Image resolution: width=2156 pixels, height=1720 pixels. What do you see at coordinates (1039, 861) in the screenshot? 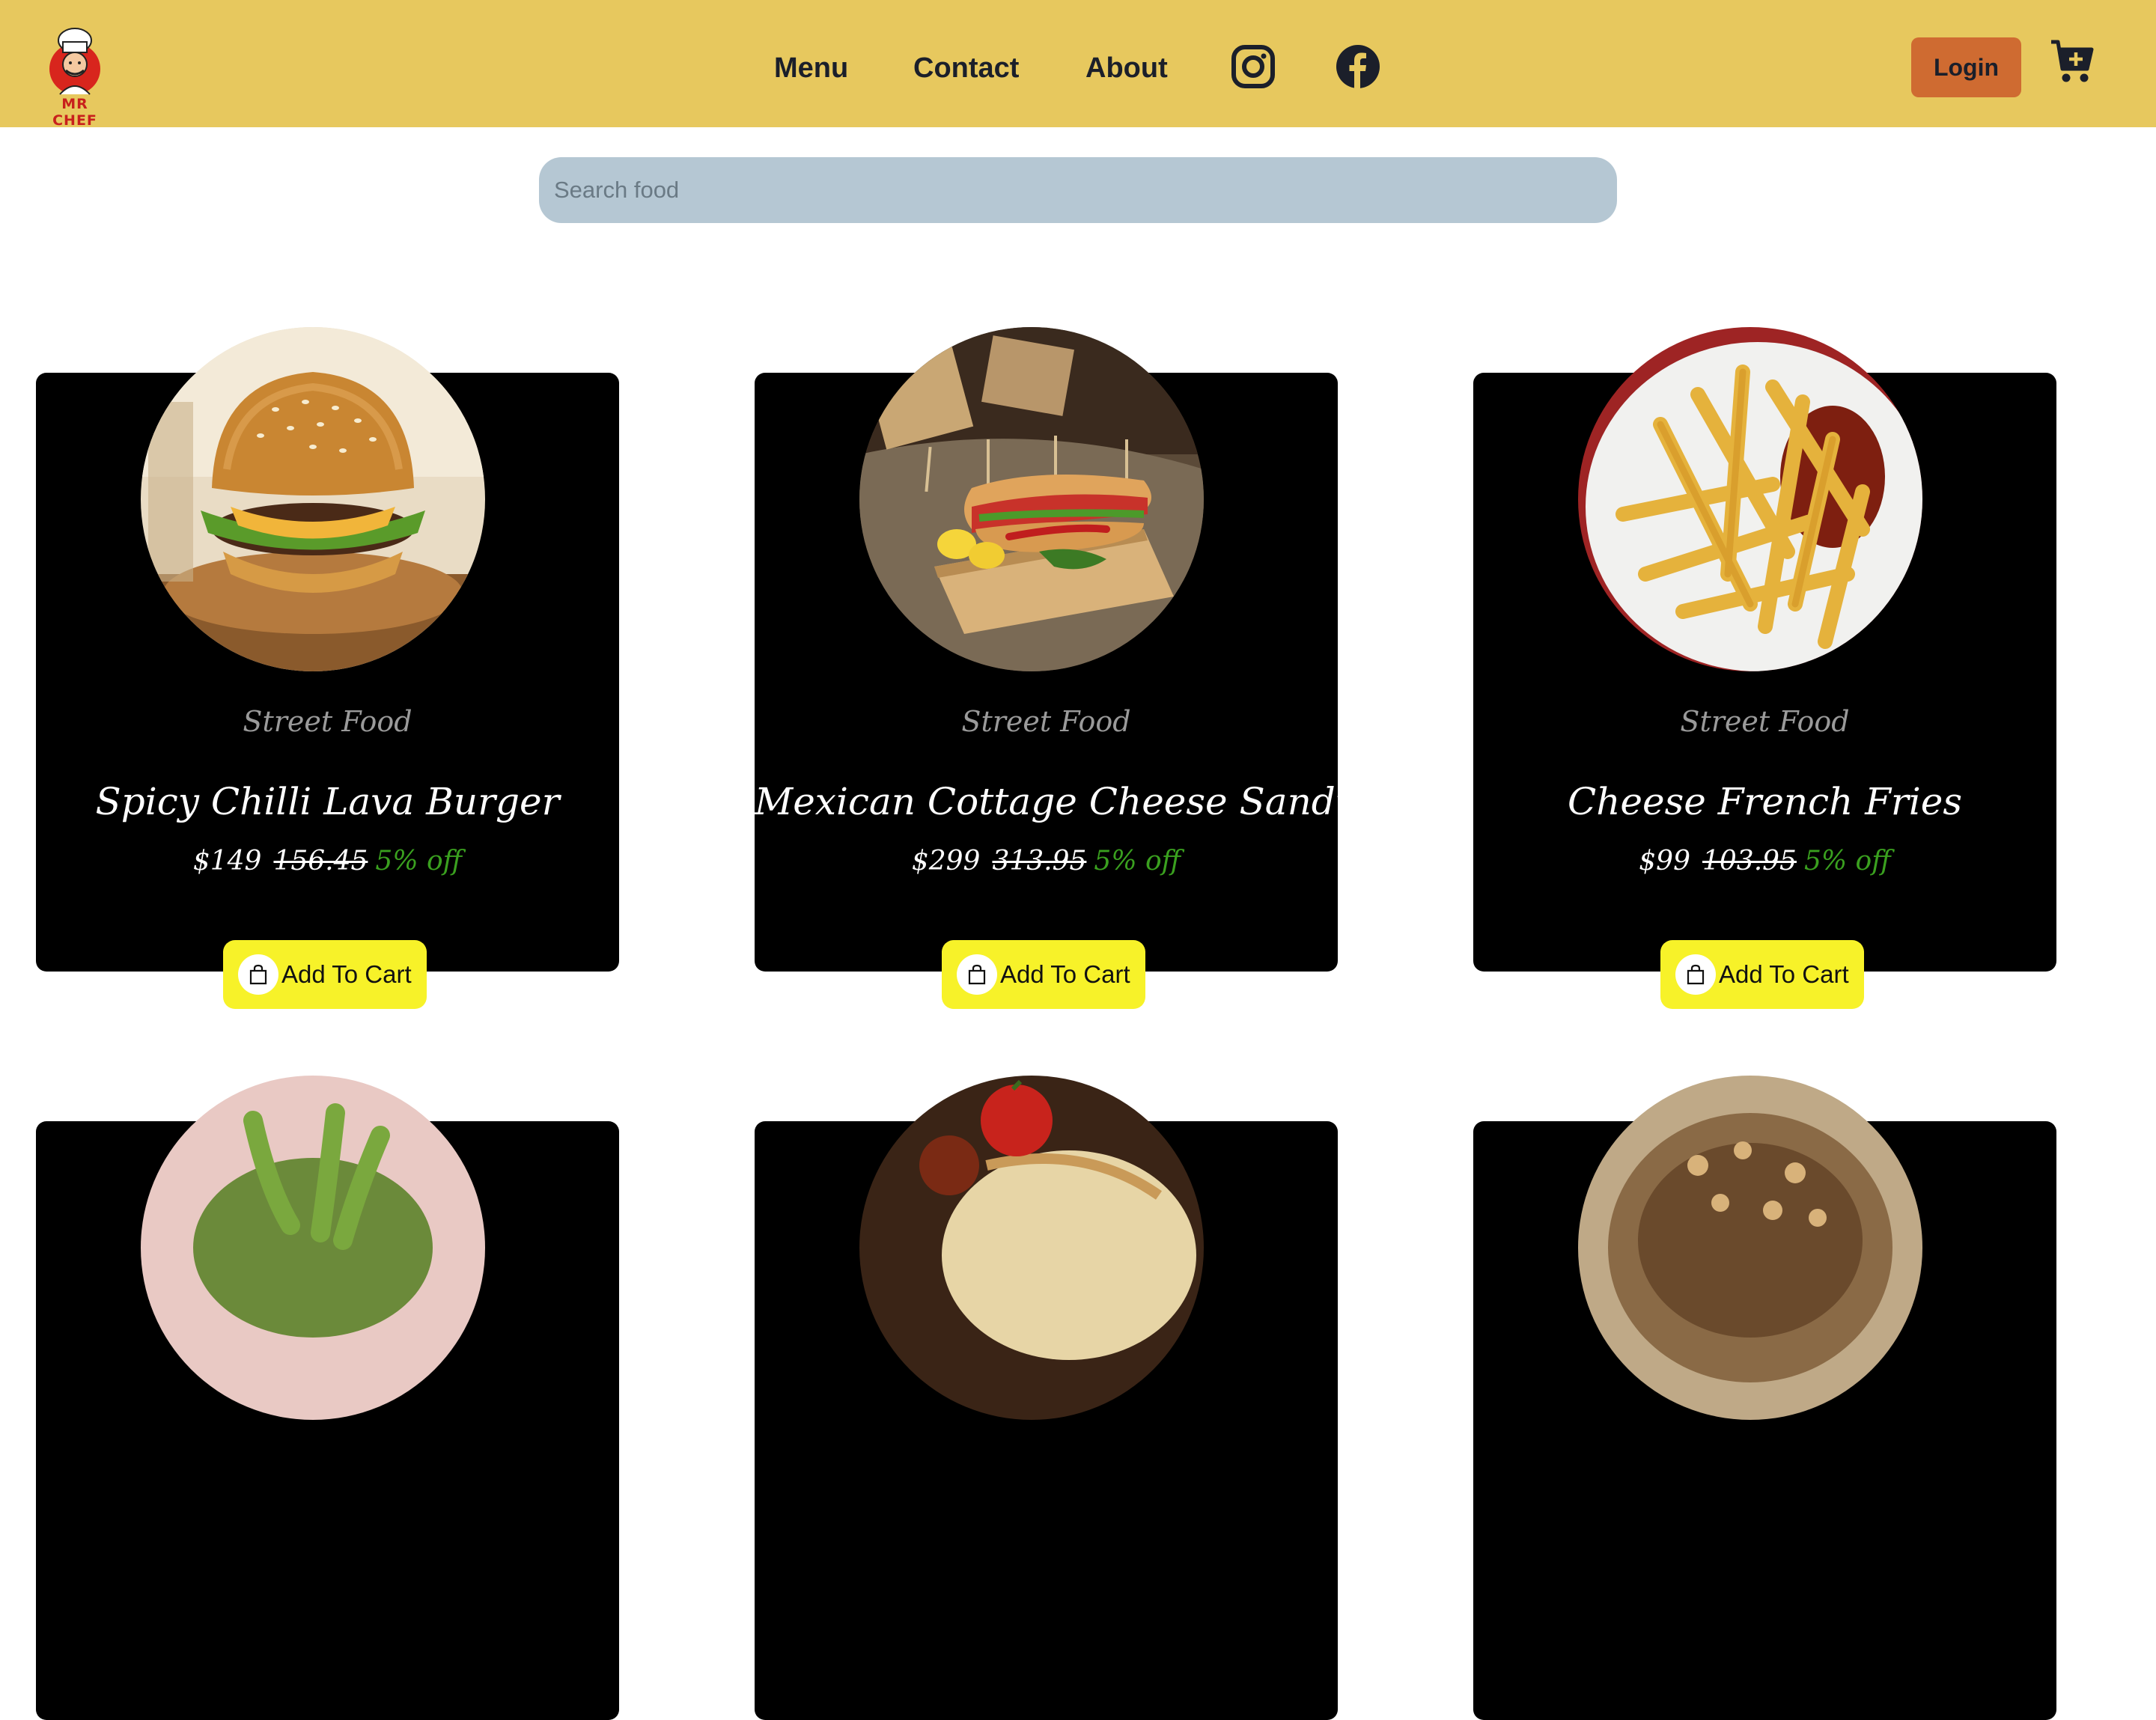
I see `price-original: 313.95` at bounding box center [1039, 861].